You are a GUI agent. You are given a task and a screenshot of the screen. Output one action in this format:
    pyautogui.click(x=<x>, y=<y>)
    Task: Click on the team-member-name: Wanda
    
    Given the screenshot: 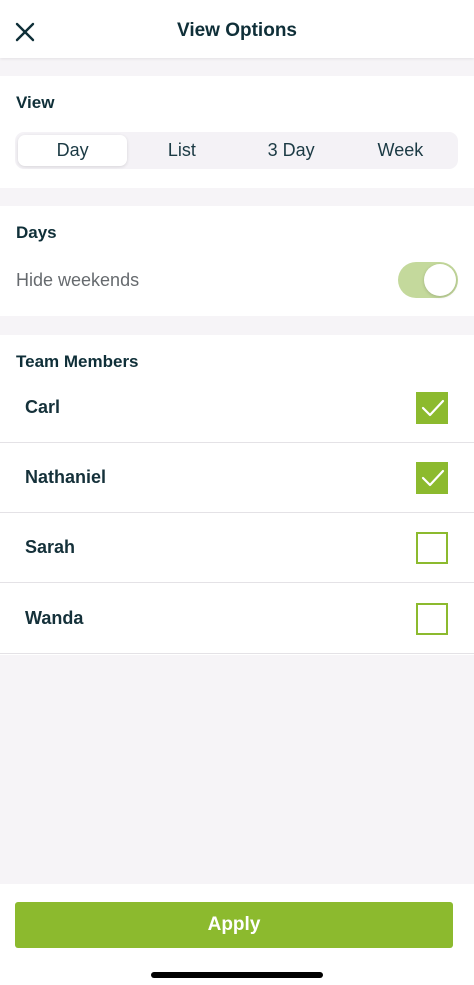 What is the action you would take?
    pyautogui.click(x=54, y=618)
    